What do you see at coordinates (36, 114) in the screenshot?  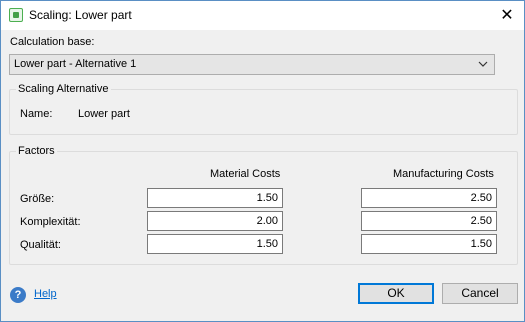 I see `name-label: Name:` at bounding box center [36, 114].